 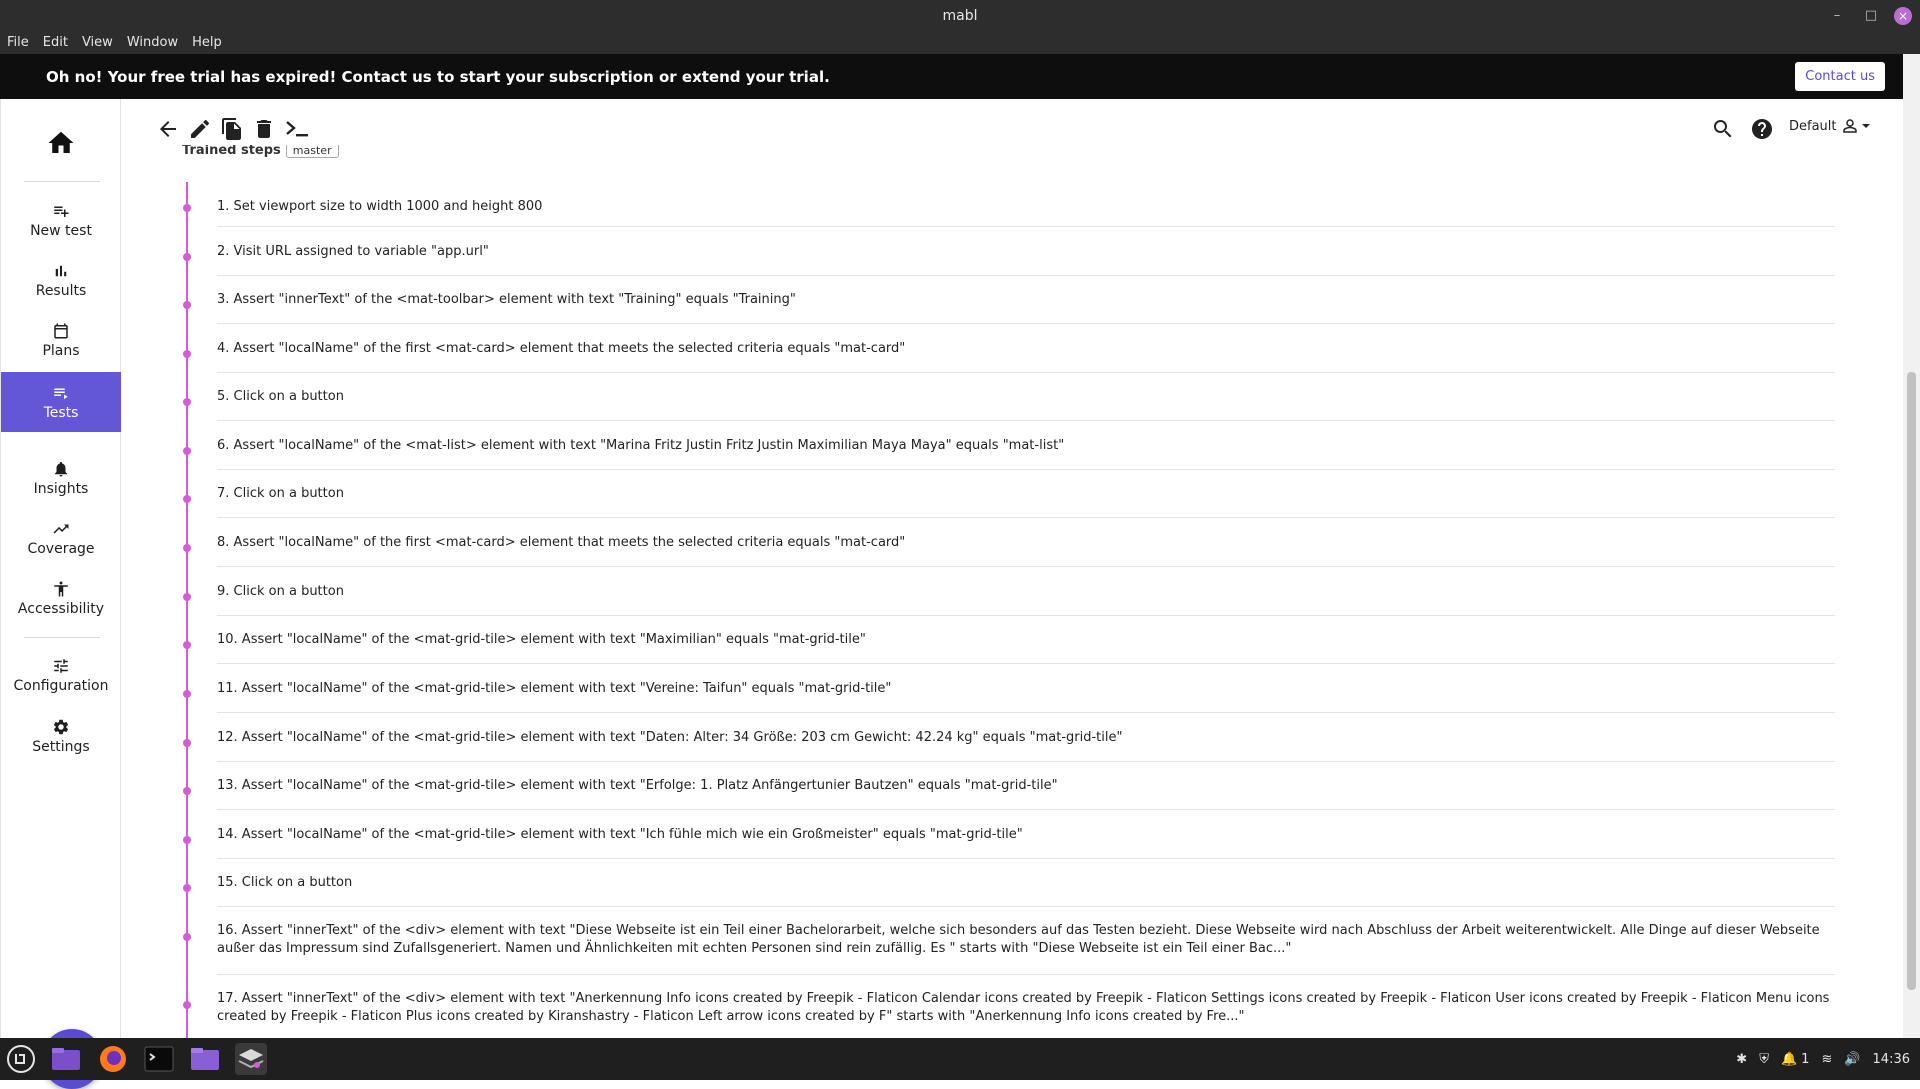 I want to click on menu-help: Help, so click(x=207, y=42).